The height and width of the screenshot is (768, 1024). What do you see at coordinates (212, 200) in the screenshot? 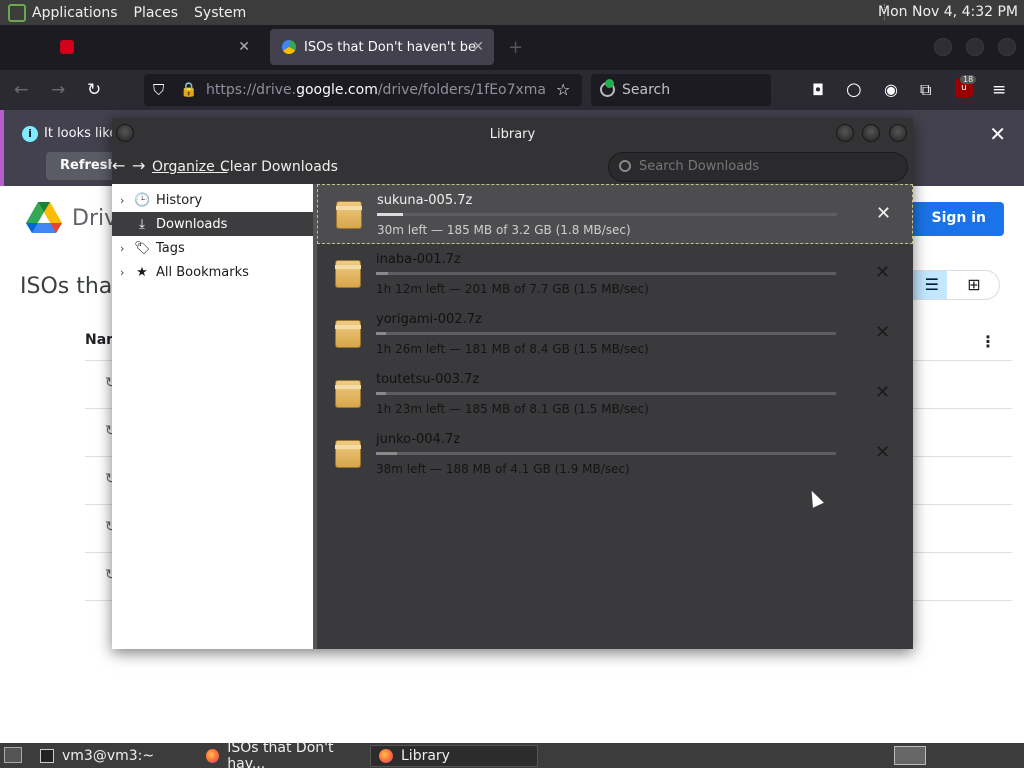
I see `tree-item-history: › 🕒 History` at bounding box center [212, 200].